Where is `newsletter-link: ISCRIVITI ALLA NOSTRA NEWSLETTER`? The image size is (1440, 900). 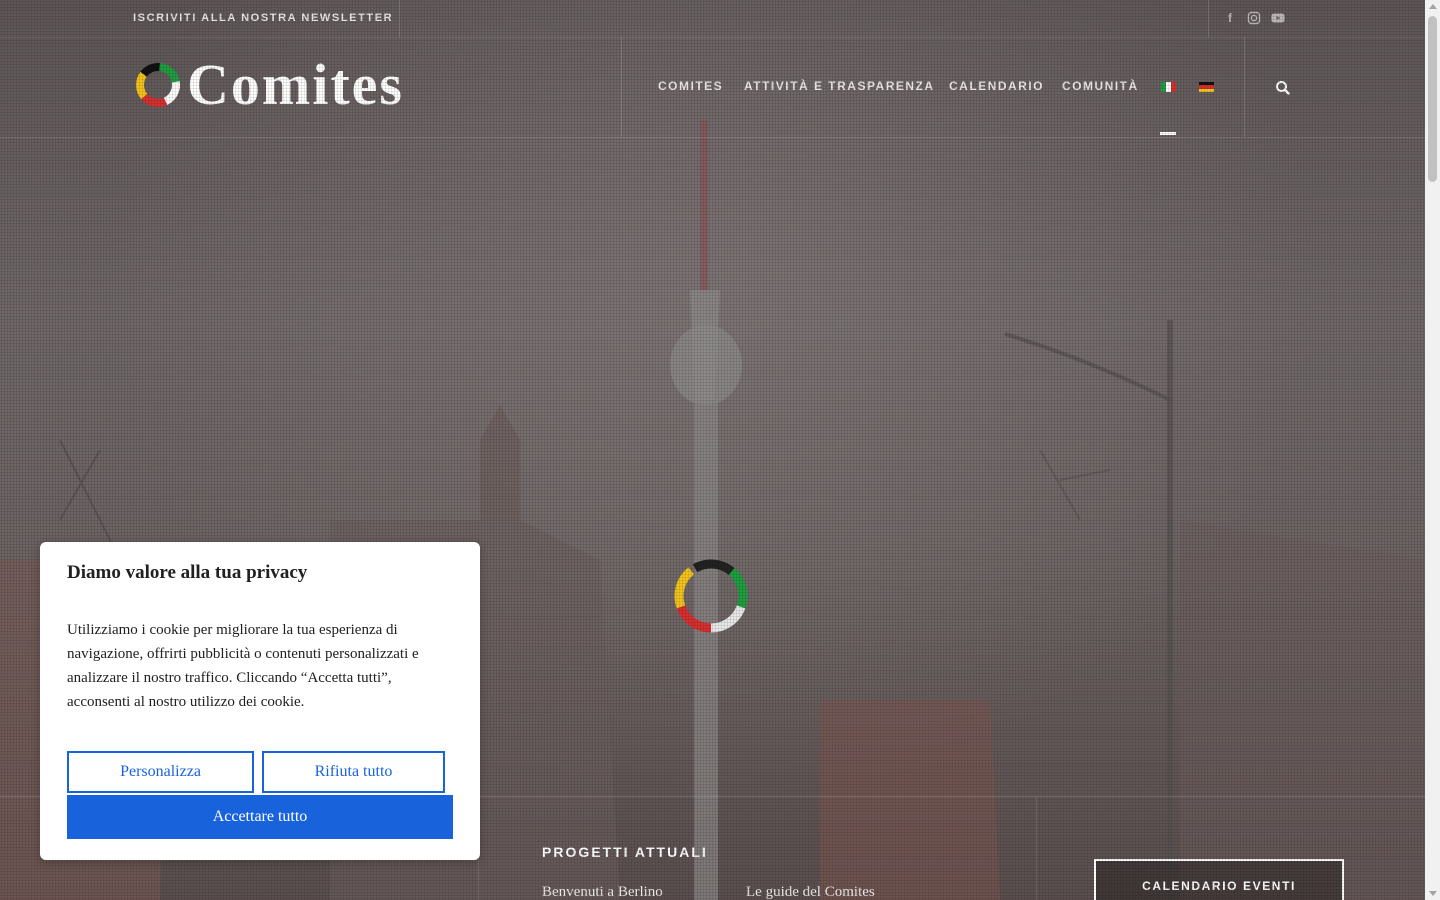
newsletter-link: ISCRIVITI ALLA NOSTRA NEWSLETTER is located at coordinates (263, 18).